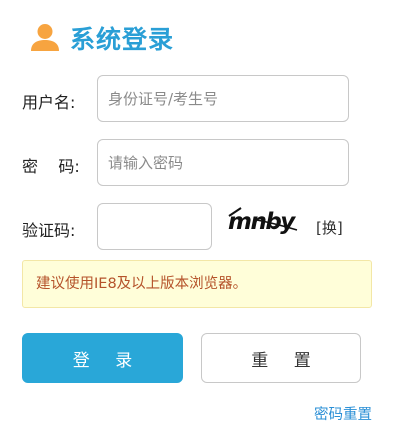 The height and width of the screenshot is (431, 395). I want to click on user-icon, so click(45, 37).